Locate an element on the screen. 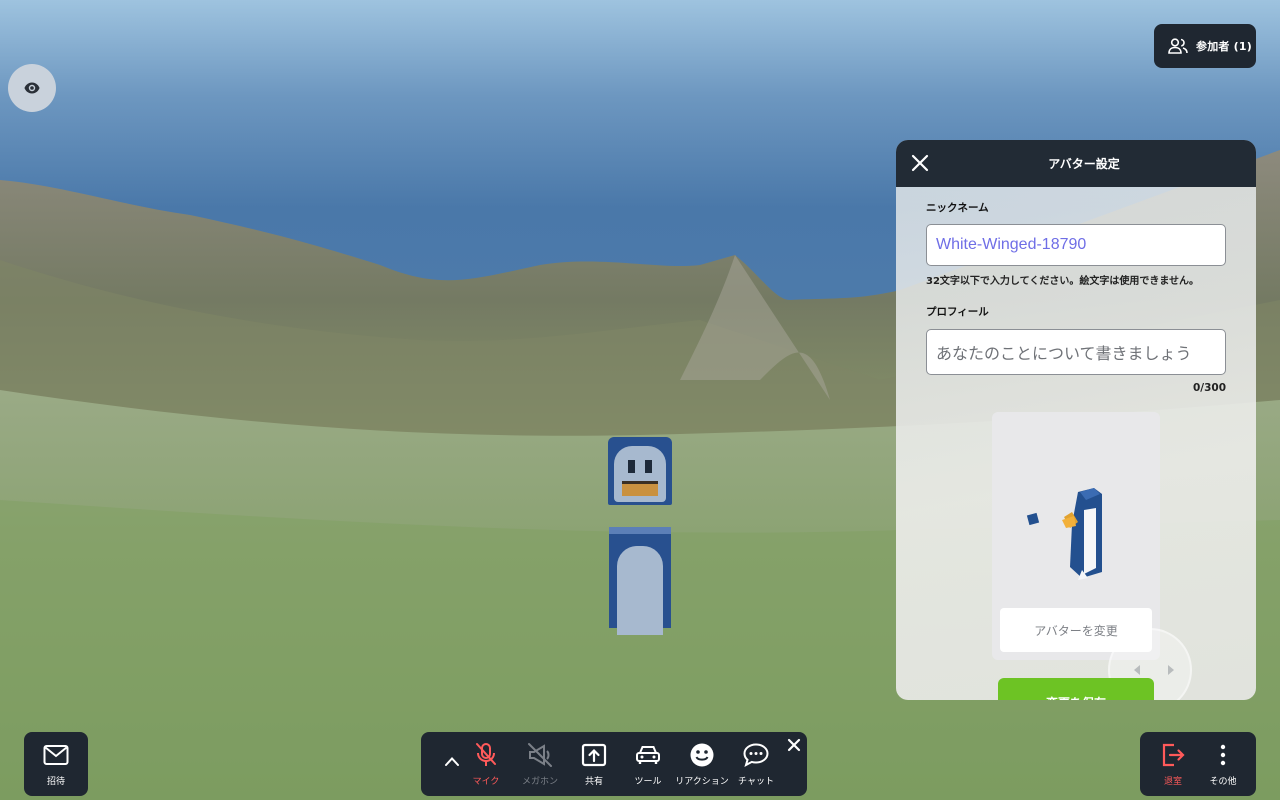  eye-icon is located at coordinates (32, 88).